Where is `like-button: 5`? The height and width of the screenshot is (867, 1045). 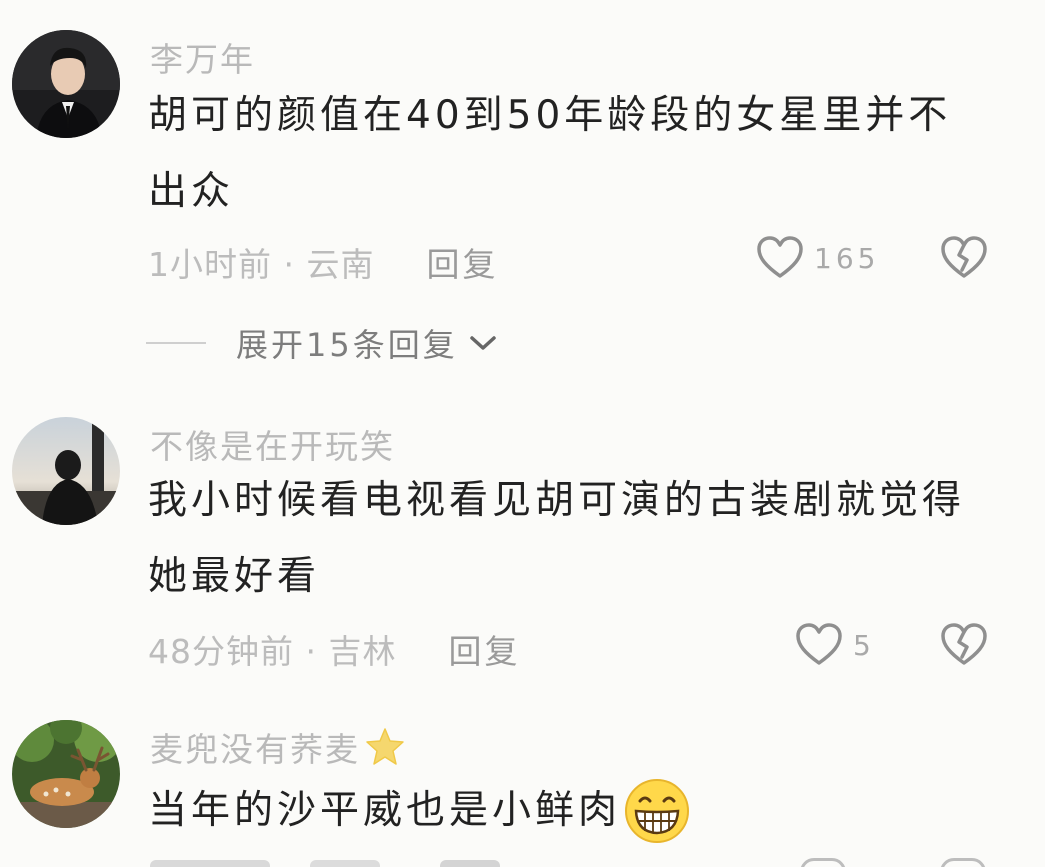 like-button: 5 is located at coordinates (835, 645).